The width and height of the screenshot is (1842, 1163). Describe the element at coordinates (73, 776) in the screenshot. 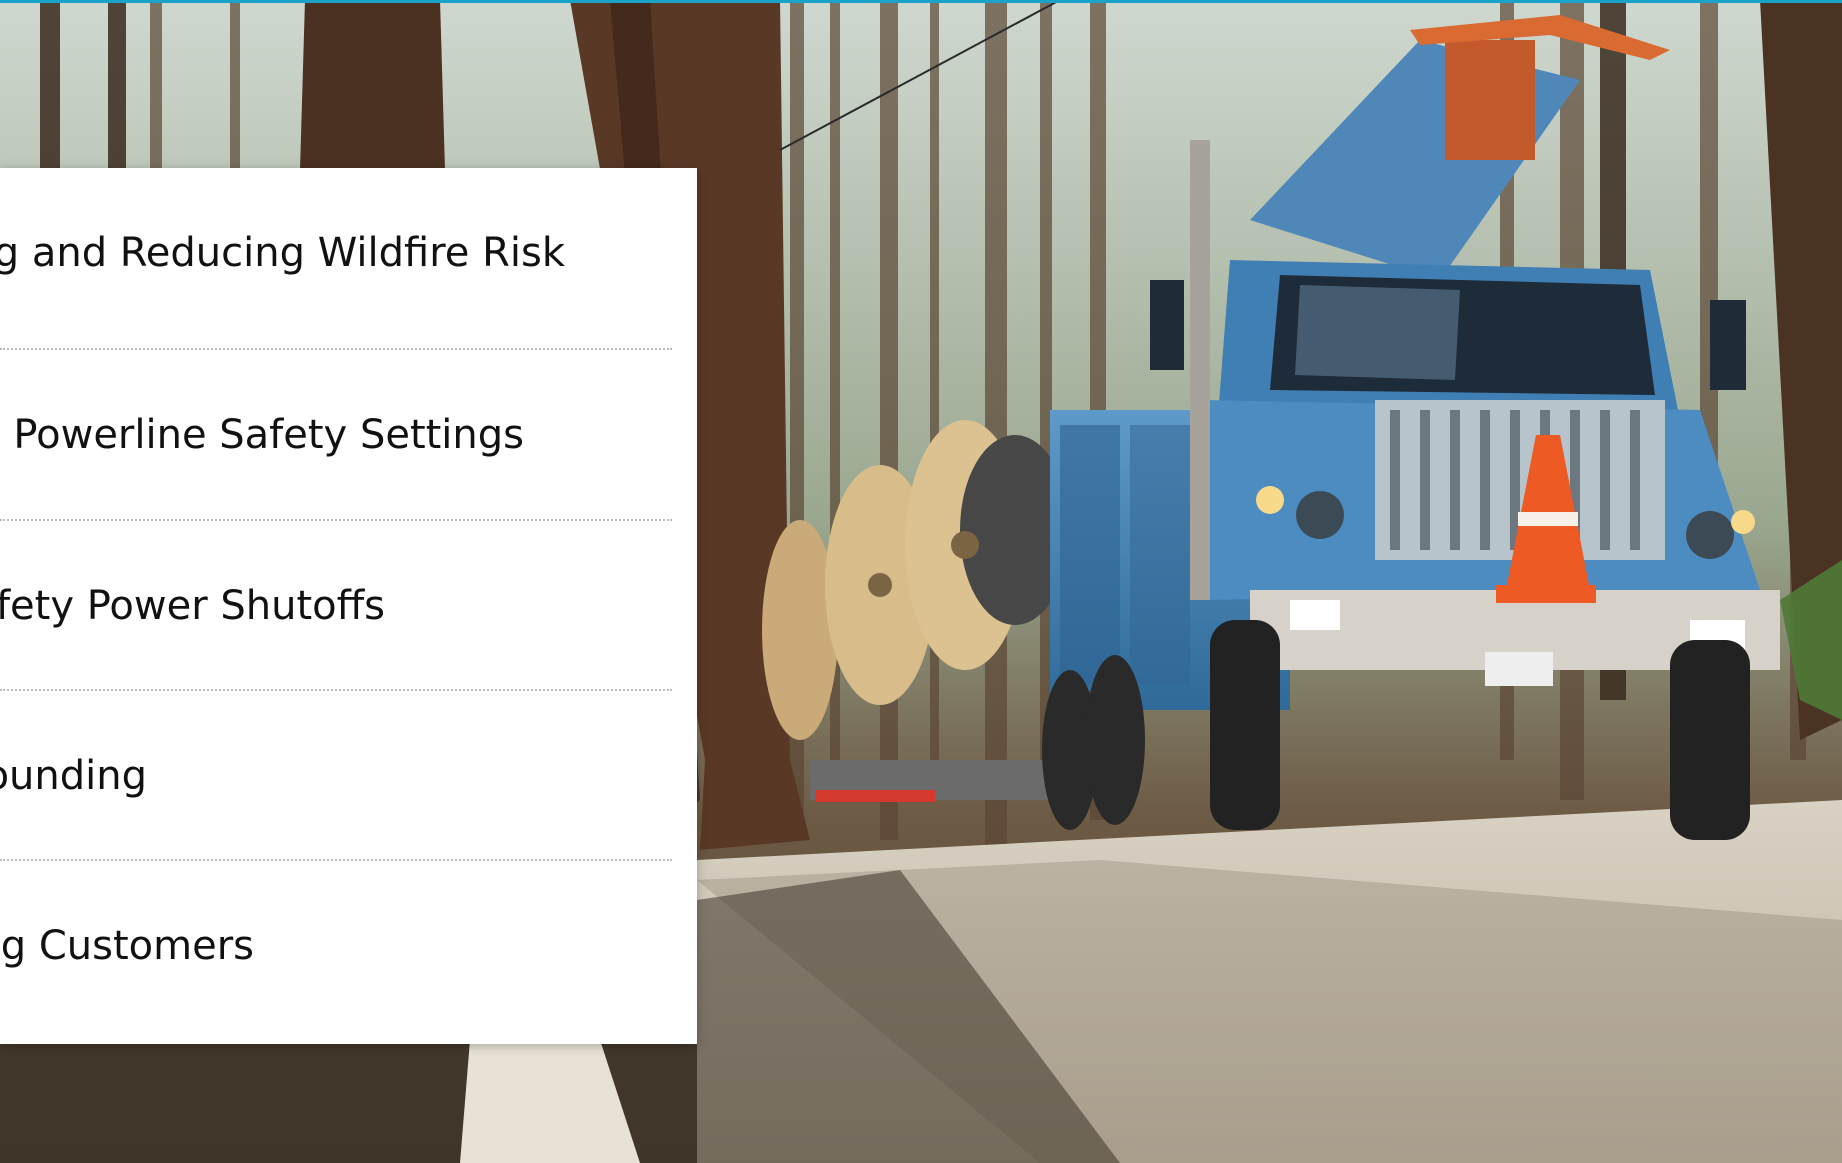

I see `menu-item-label: ounding` at that location.